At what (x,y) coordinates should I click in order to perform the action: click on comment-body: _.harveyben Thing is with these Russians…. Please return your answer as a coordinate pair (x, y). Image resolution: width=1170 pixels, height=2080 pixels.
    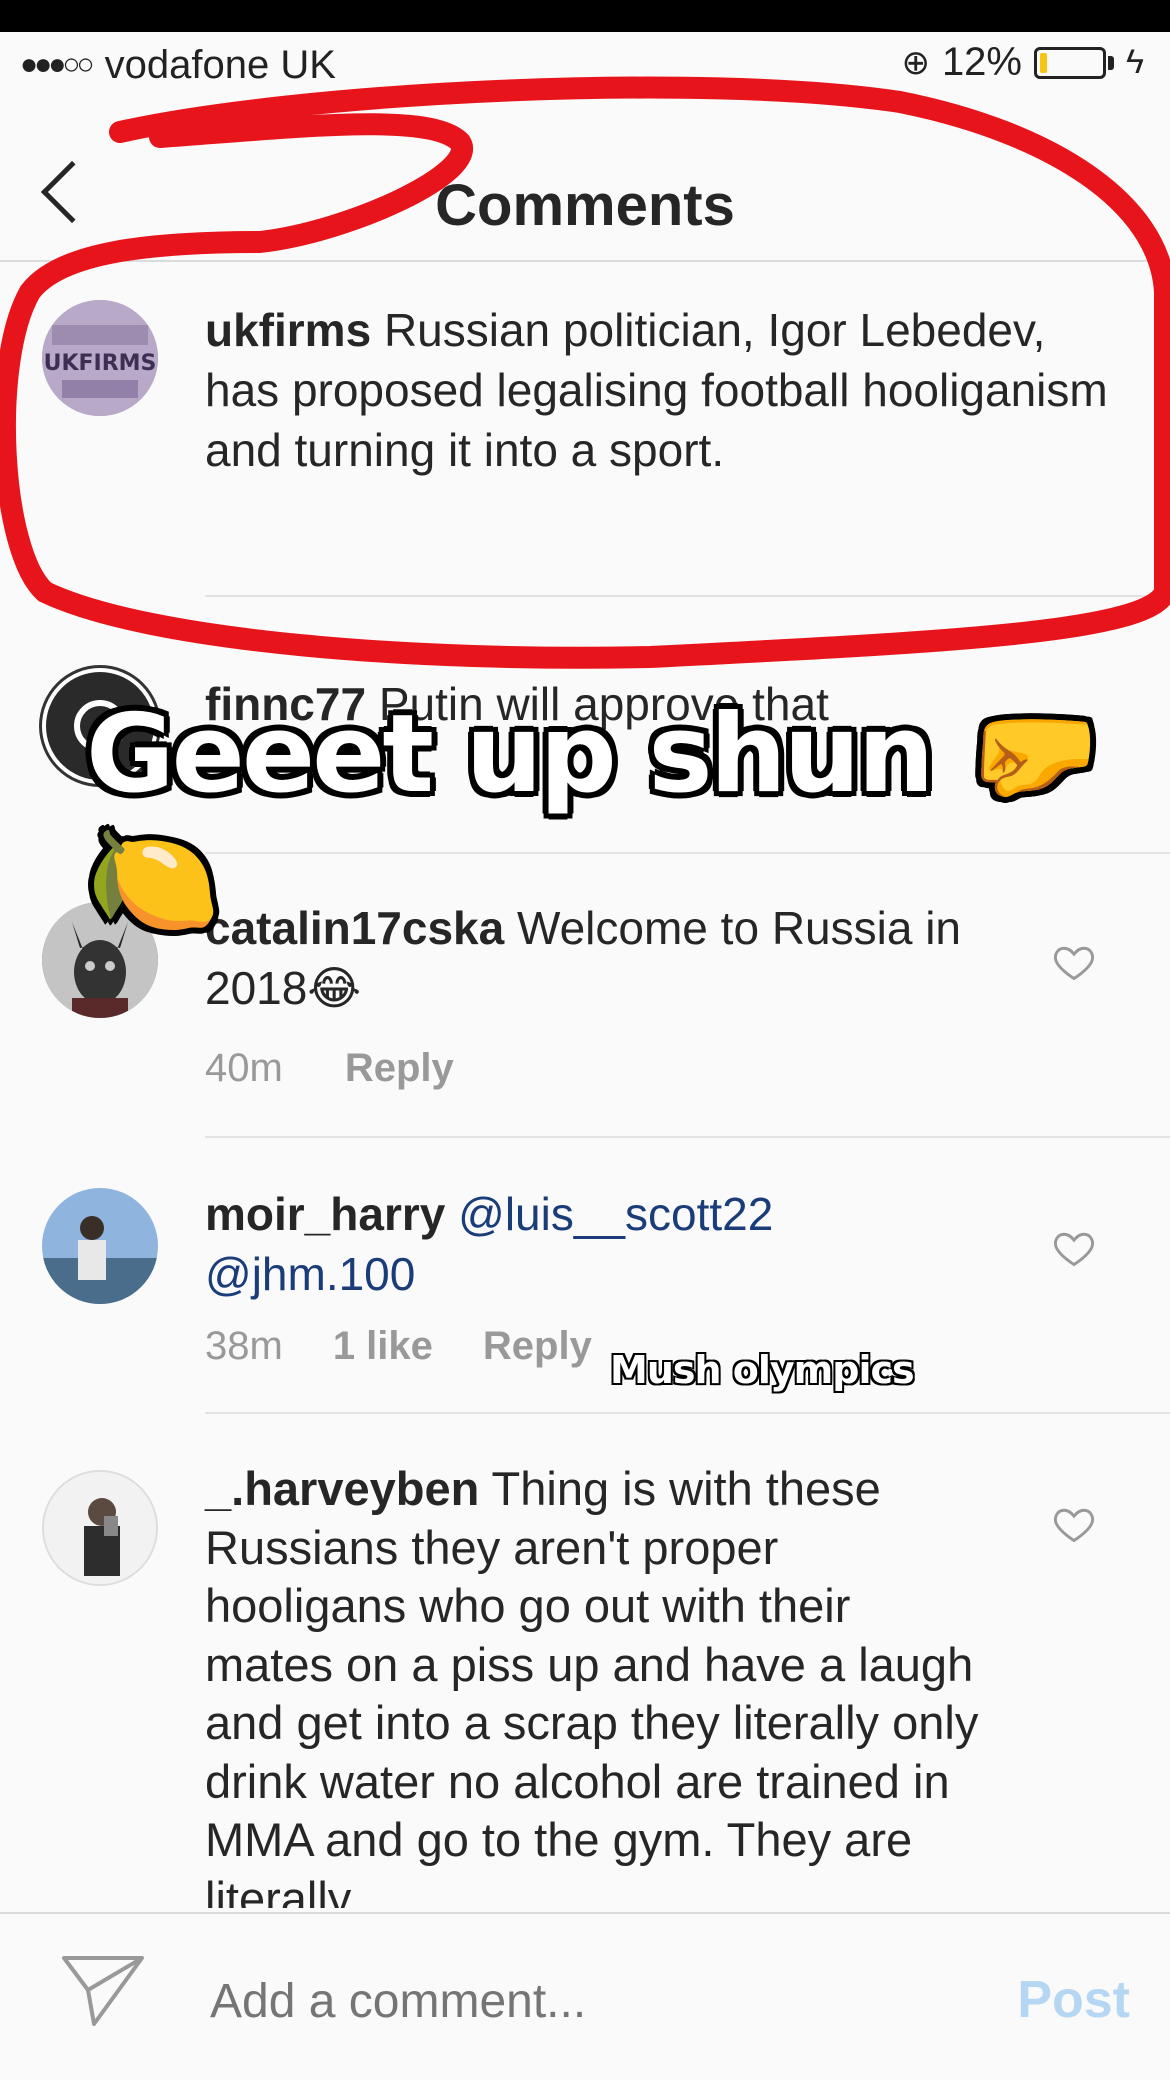
    Looking at the image, I should click on (595, 1684).